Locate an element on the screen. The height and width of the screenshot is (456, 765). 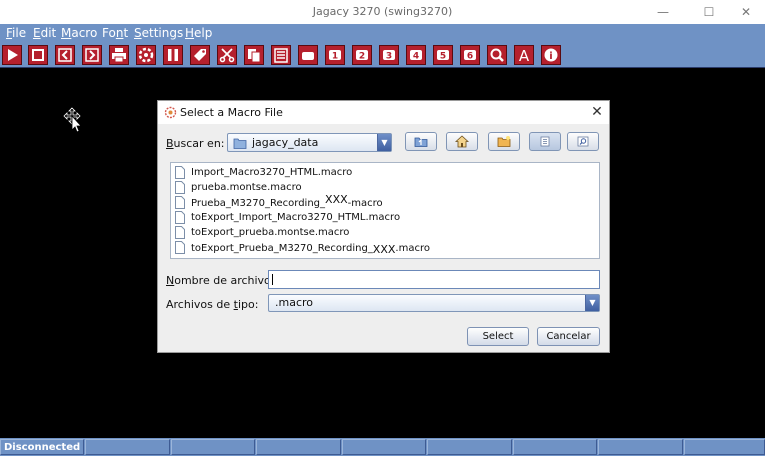
pf5-icon: 5 is located at coordinates (443, 56).